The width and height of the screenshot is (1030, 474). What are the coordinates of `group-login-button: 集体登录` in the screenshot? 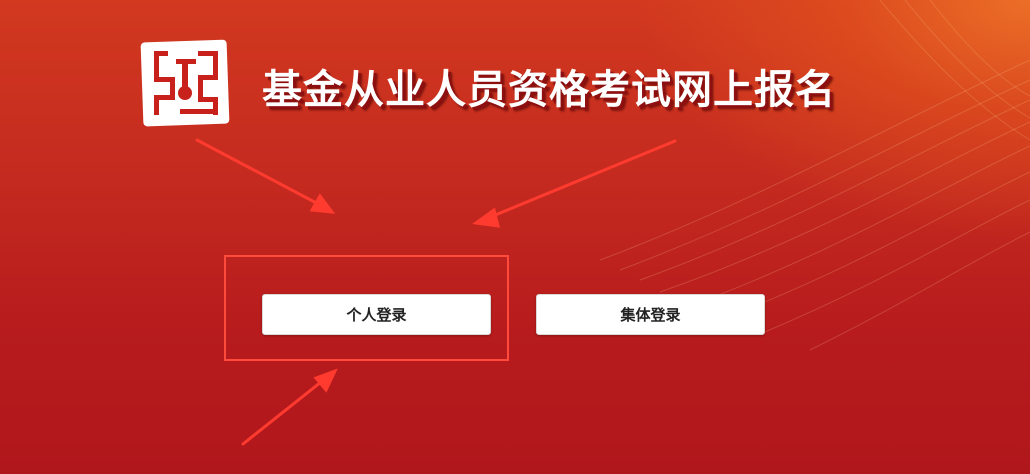 It's located at (650, 314).